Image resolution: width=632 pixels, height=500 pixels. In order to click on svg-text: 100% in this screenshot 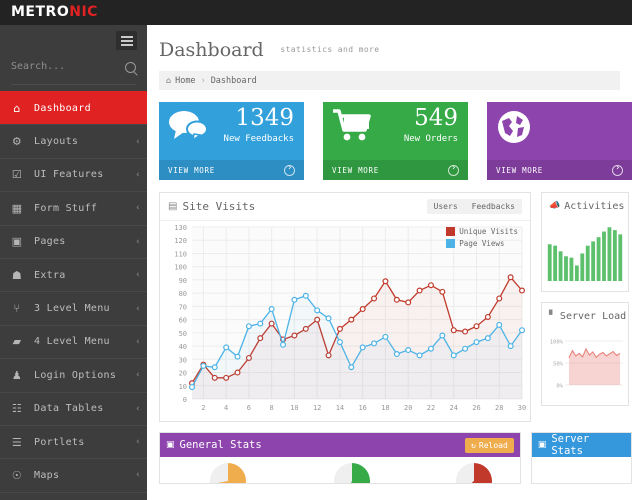, I will do `click(557, 343)`.